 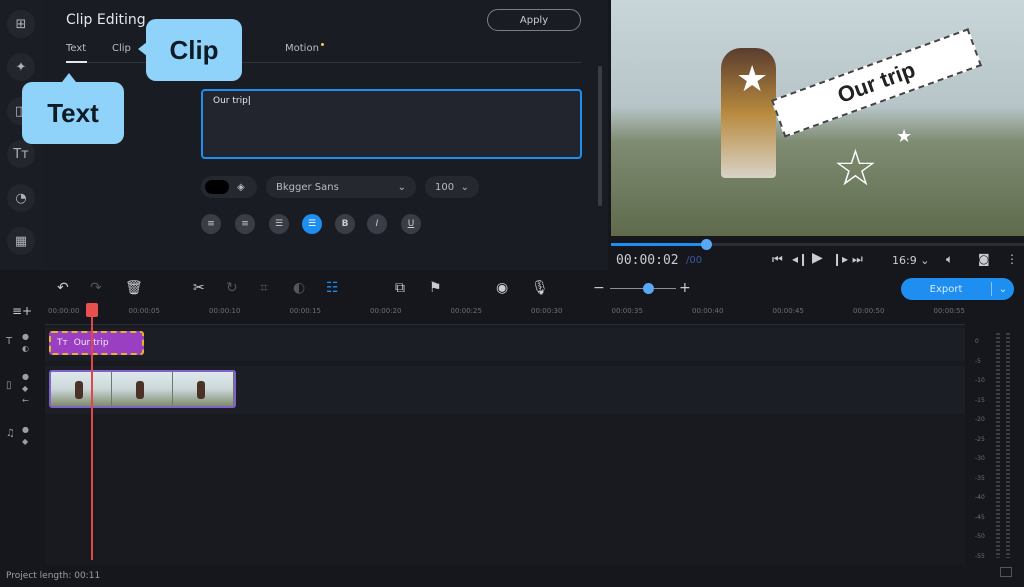 What do you see at coordinates (978, 361) in the screenshot?
I see `meter-scale-label: -5` at bounding box center [978, 361].